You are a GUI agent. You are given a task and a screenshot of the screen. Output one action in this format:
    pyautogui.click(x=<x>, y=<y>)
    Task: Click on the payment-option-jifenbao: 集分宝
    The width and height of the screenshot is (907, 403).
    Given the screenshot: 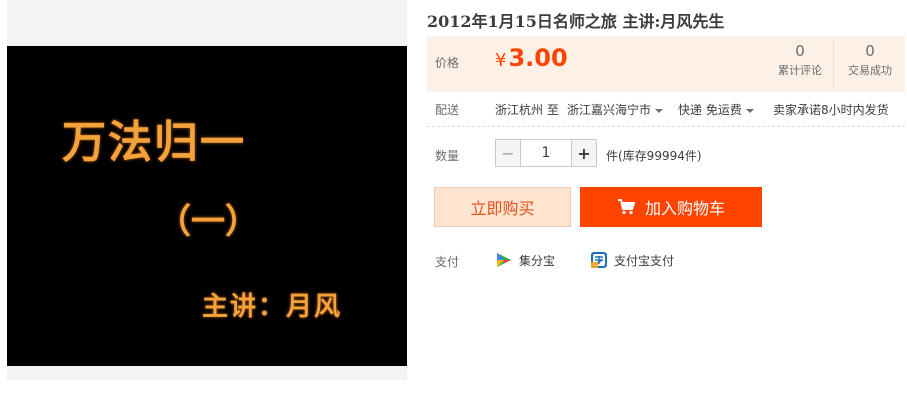 What is the action you would take?
    pyautogui.click(x=525, y=260)
    